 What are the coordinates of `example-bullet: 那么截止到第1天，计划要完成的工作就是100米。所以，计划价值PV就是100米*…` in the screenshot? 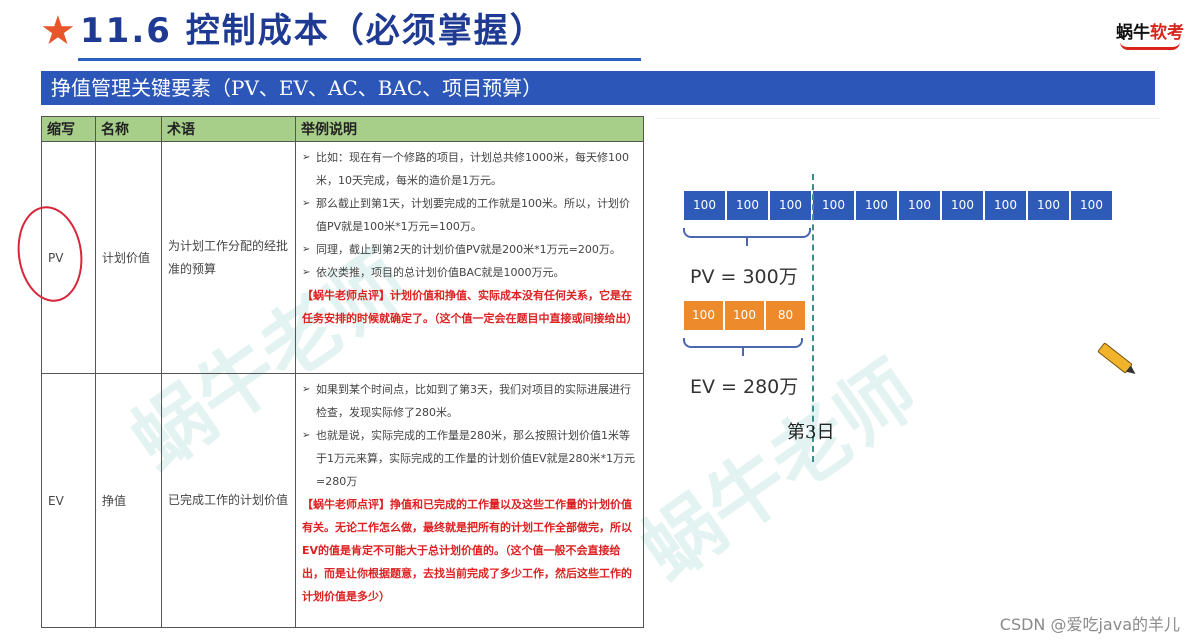 It's located at (469, 215).